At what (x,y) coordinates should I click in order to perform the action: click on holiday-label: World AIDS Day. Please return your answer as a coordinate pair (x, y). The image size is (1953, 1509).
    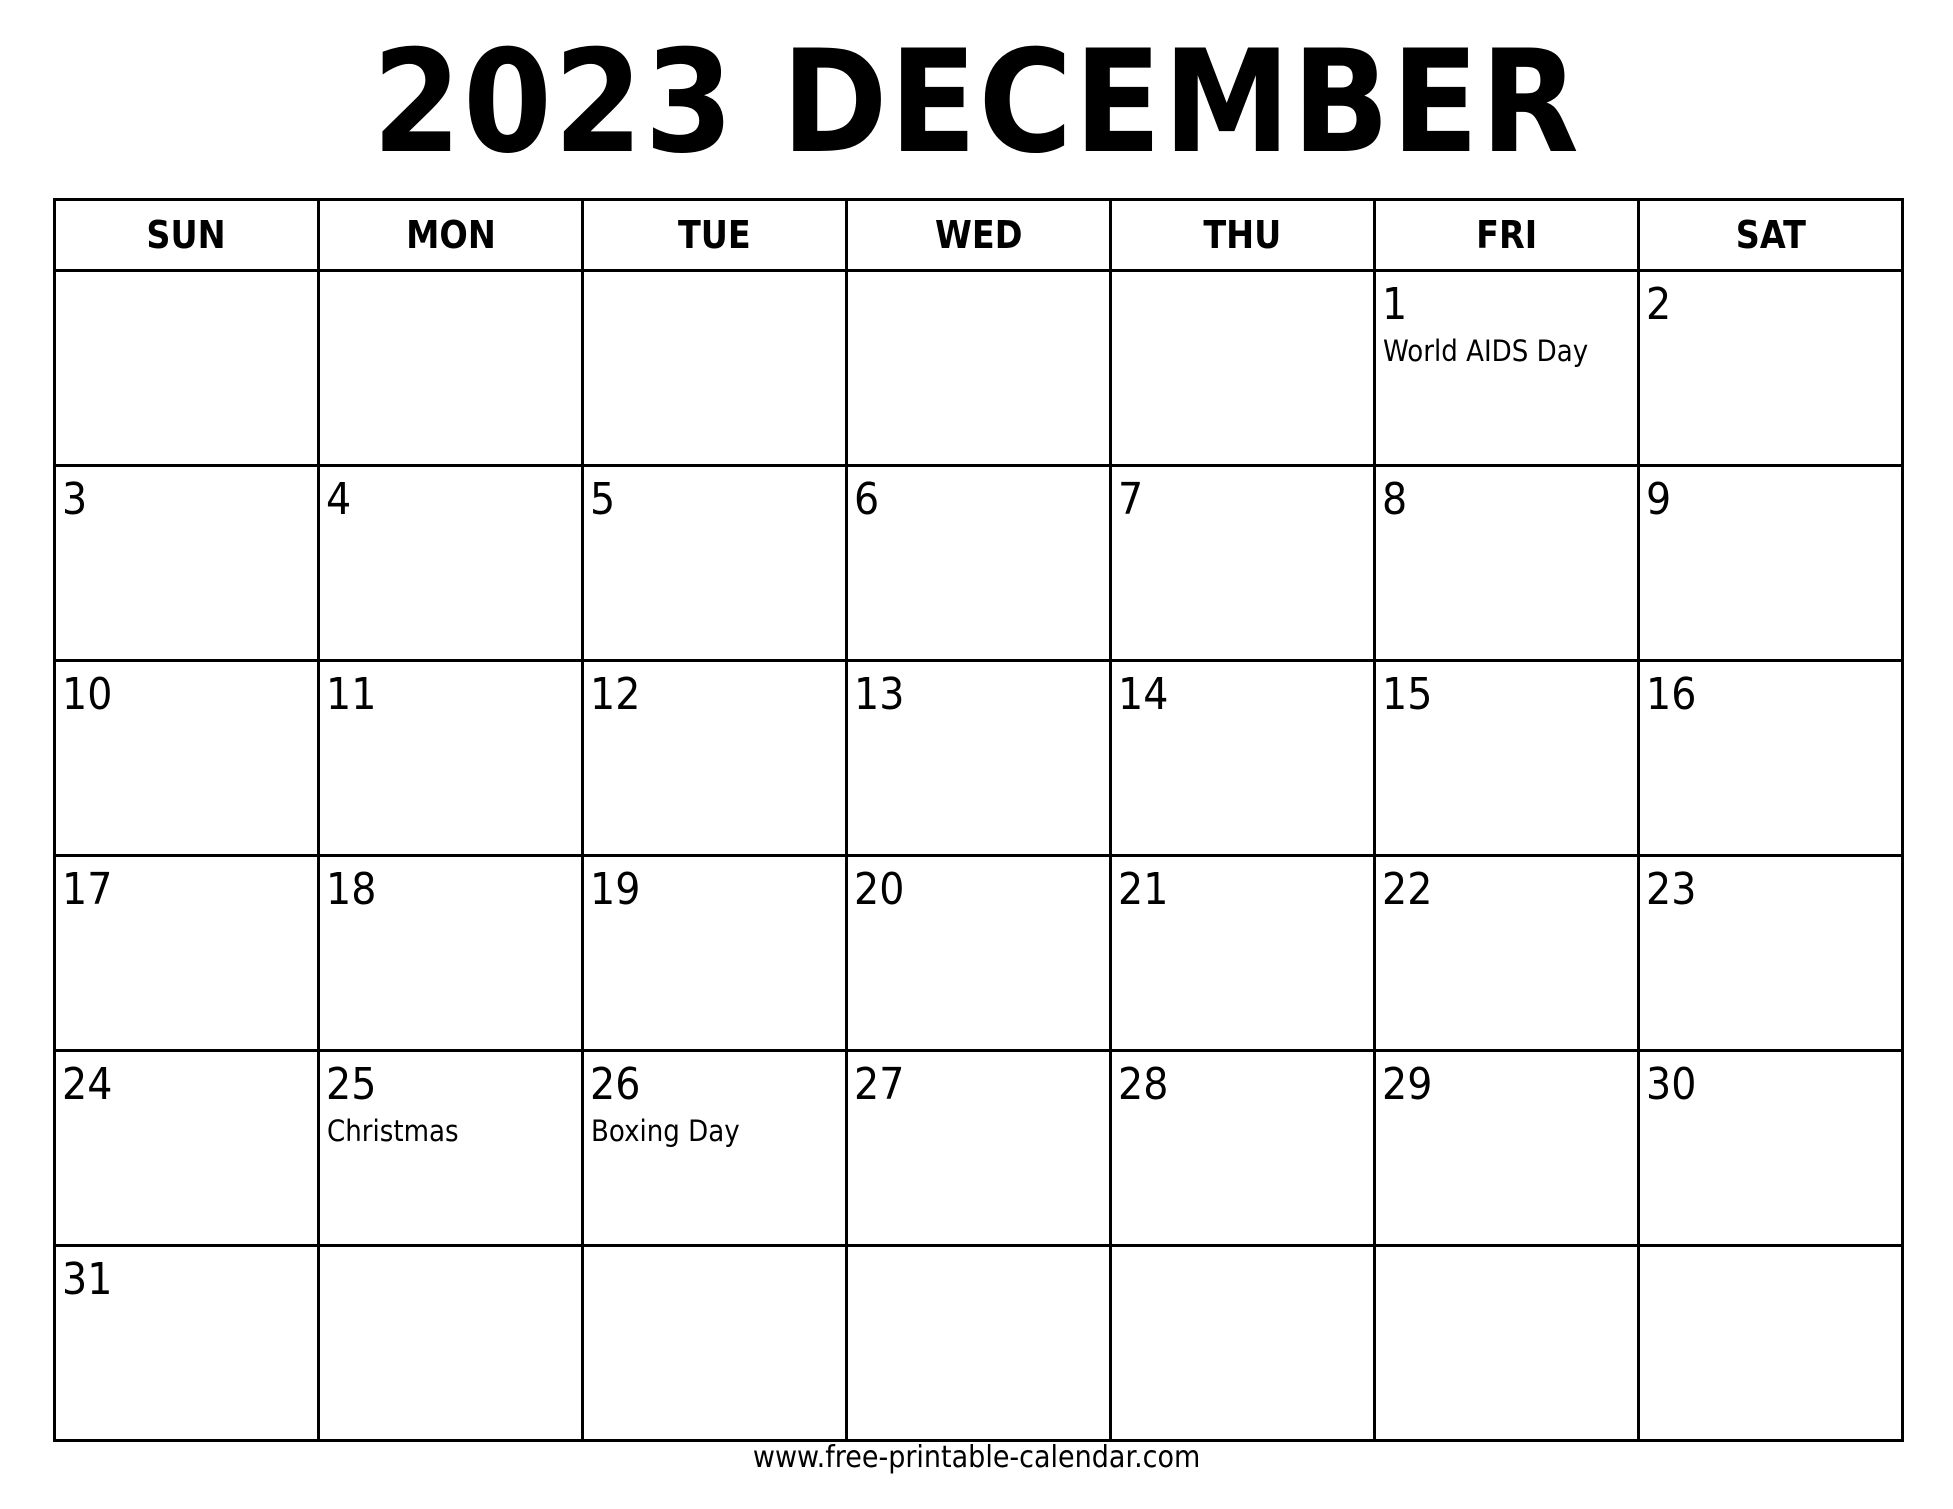
    Looking at the image, I should click on (1486, 351).